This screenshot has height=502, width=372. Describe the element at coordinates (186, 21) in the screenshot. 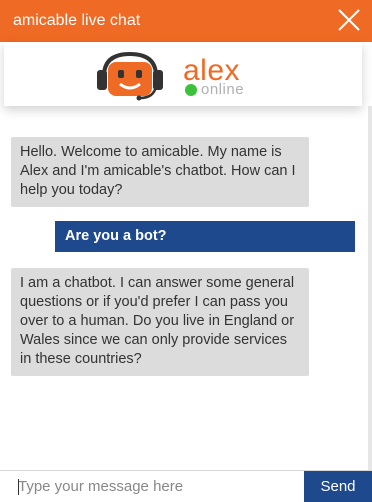

I see `chat-titlebar: amicable live chat` at that location.